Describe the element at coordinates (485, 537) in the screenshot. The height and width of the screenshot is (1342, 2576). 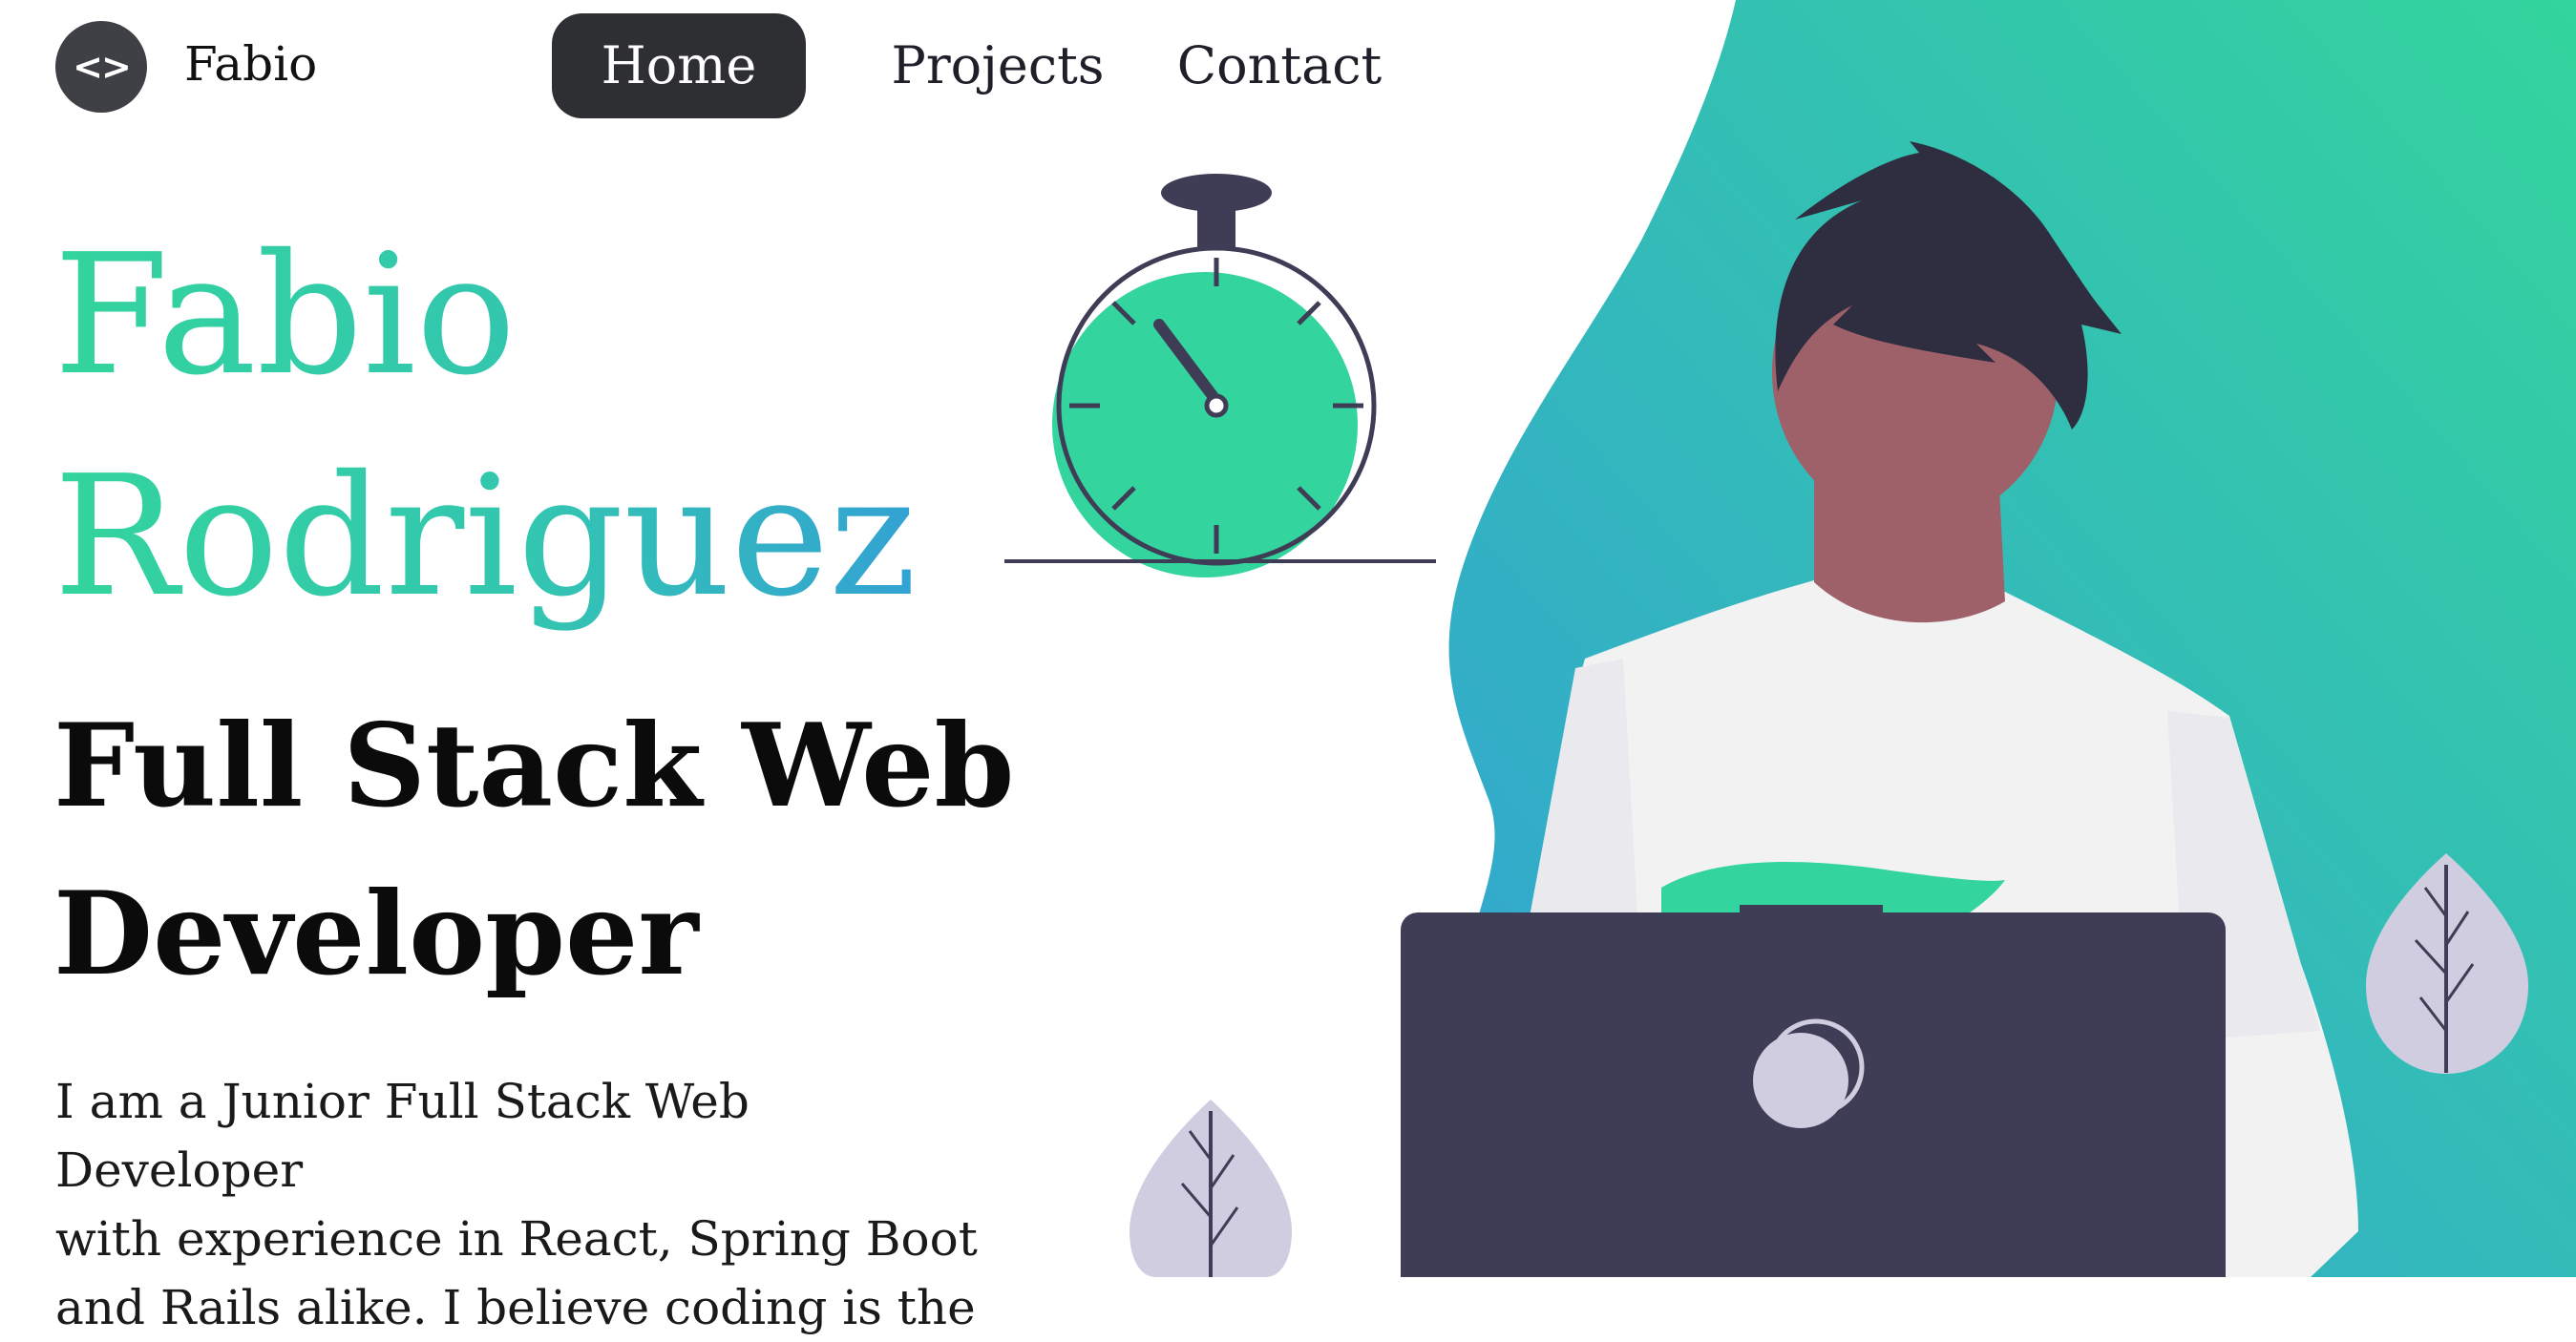
I see `hero-name-last: Rodriguez` at that location.